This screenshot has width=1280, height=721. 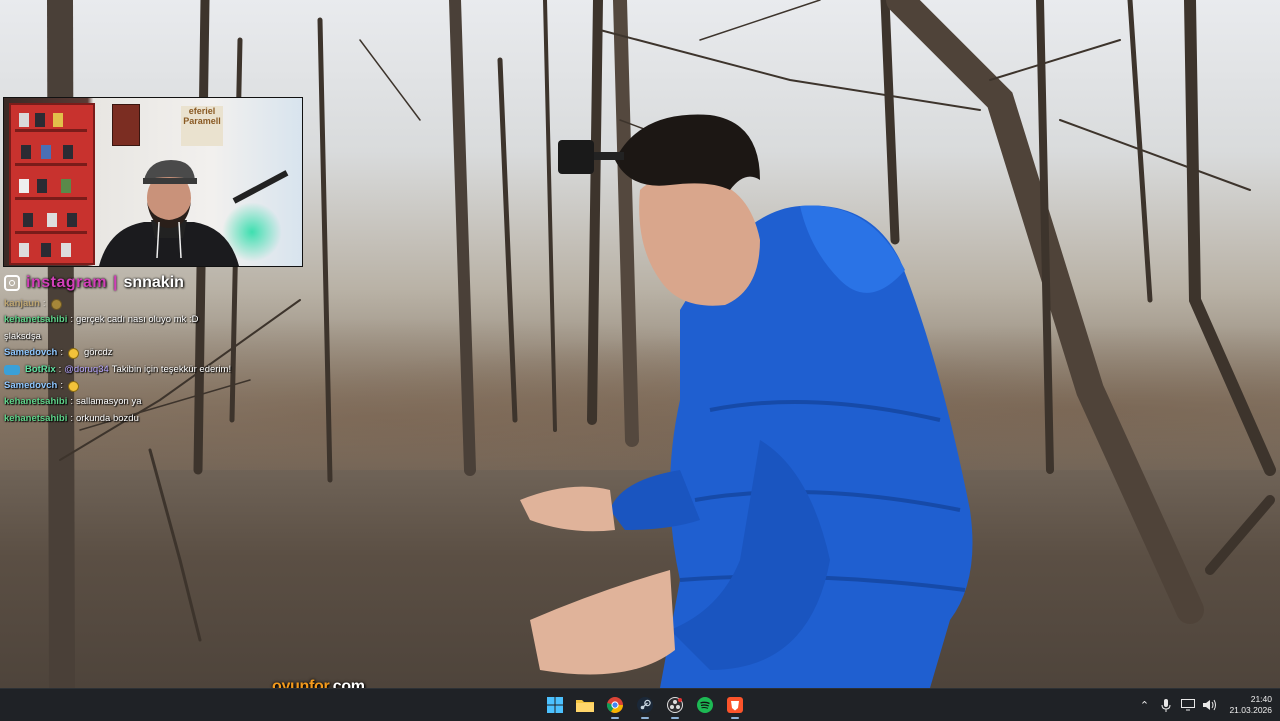 I want to click on chat-text: sallamasyon ya, so click(x=109, y=402).